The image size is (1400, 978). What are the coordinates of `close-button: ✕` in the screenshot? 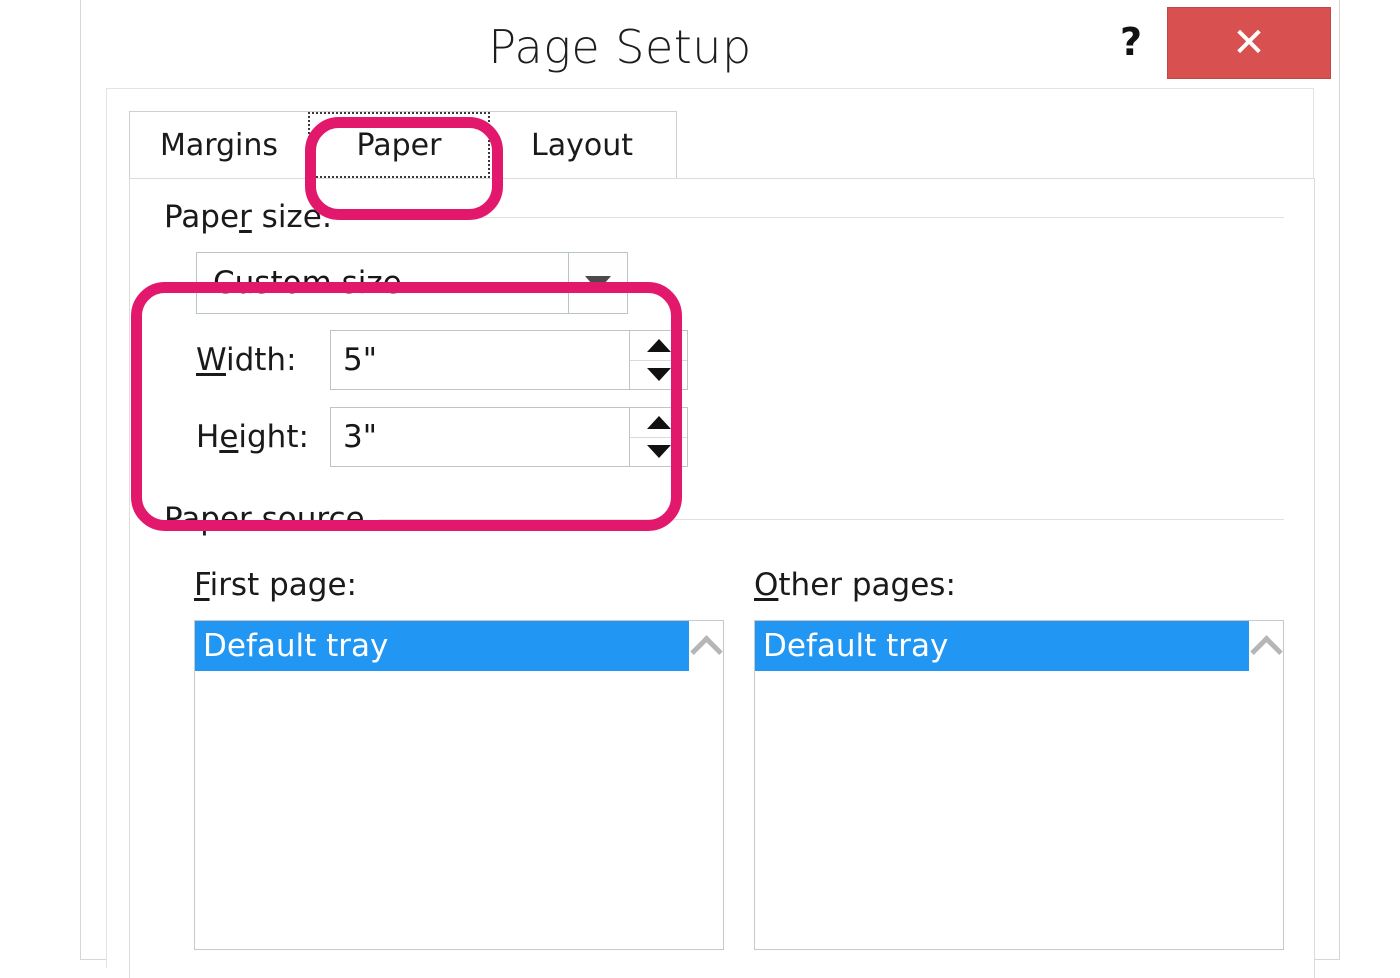 It's located at (1249, 43).